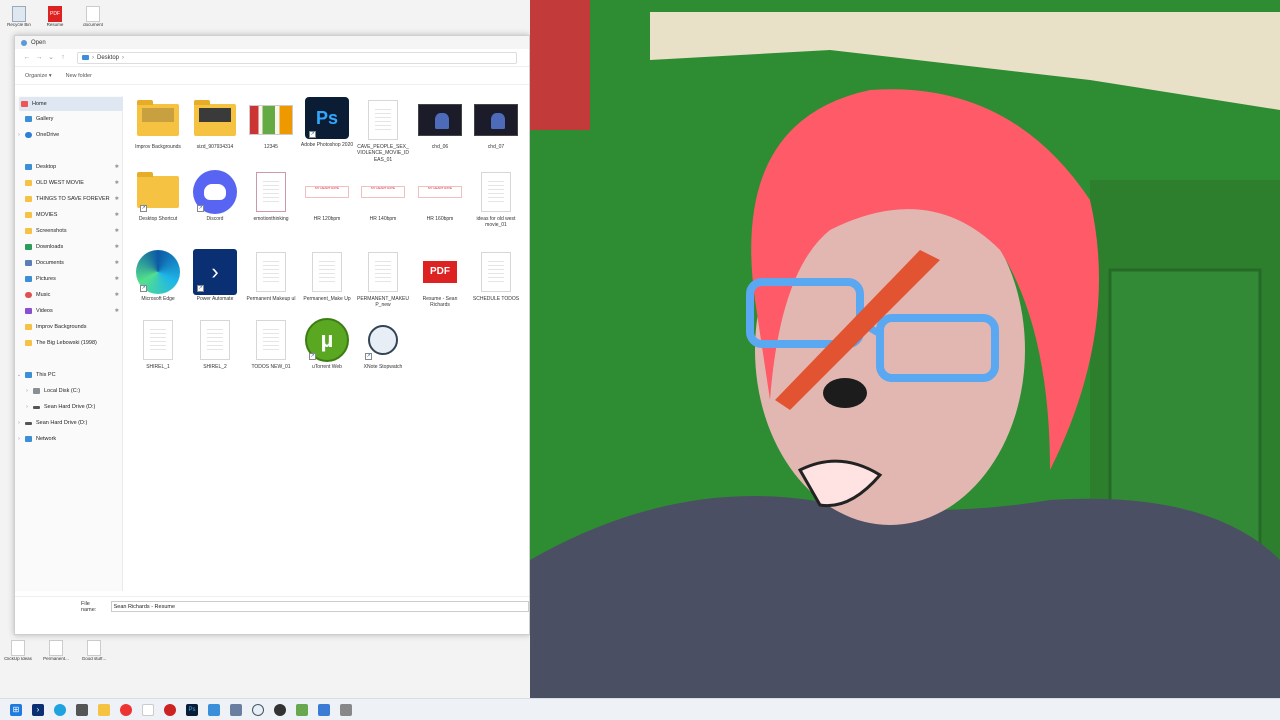  What do you see at coordinates (319, 606) in the screenshot?
I see `filename-input` at bounding box center [319, 606].